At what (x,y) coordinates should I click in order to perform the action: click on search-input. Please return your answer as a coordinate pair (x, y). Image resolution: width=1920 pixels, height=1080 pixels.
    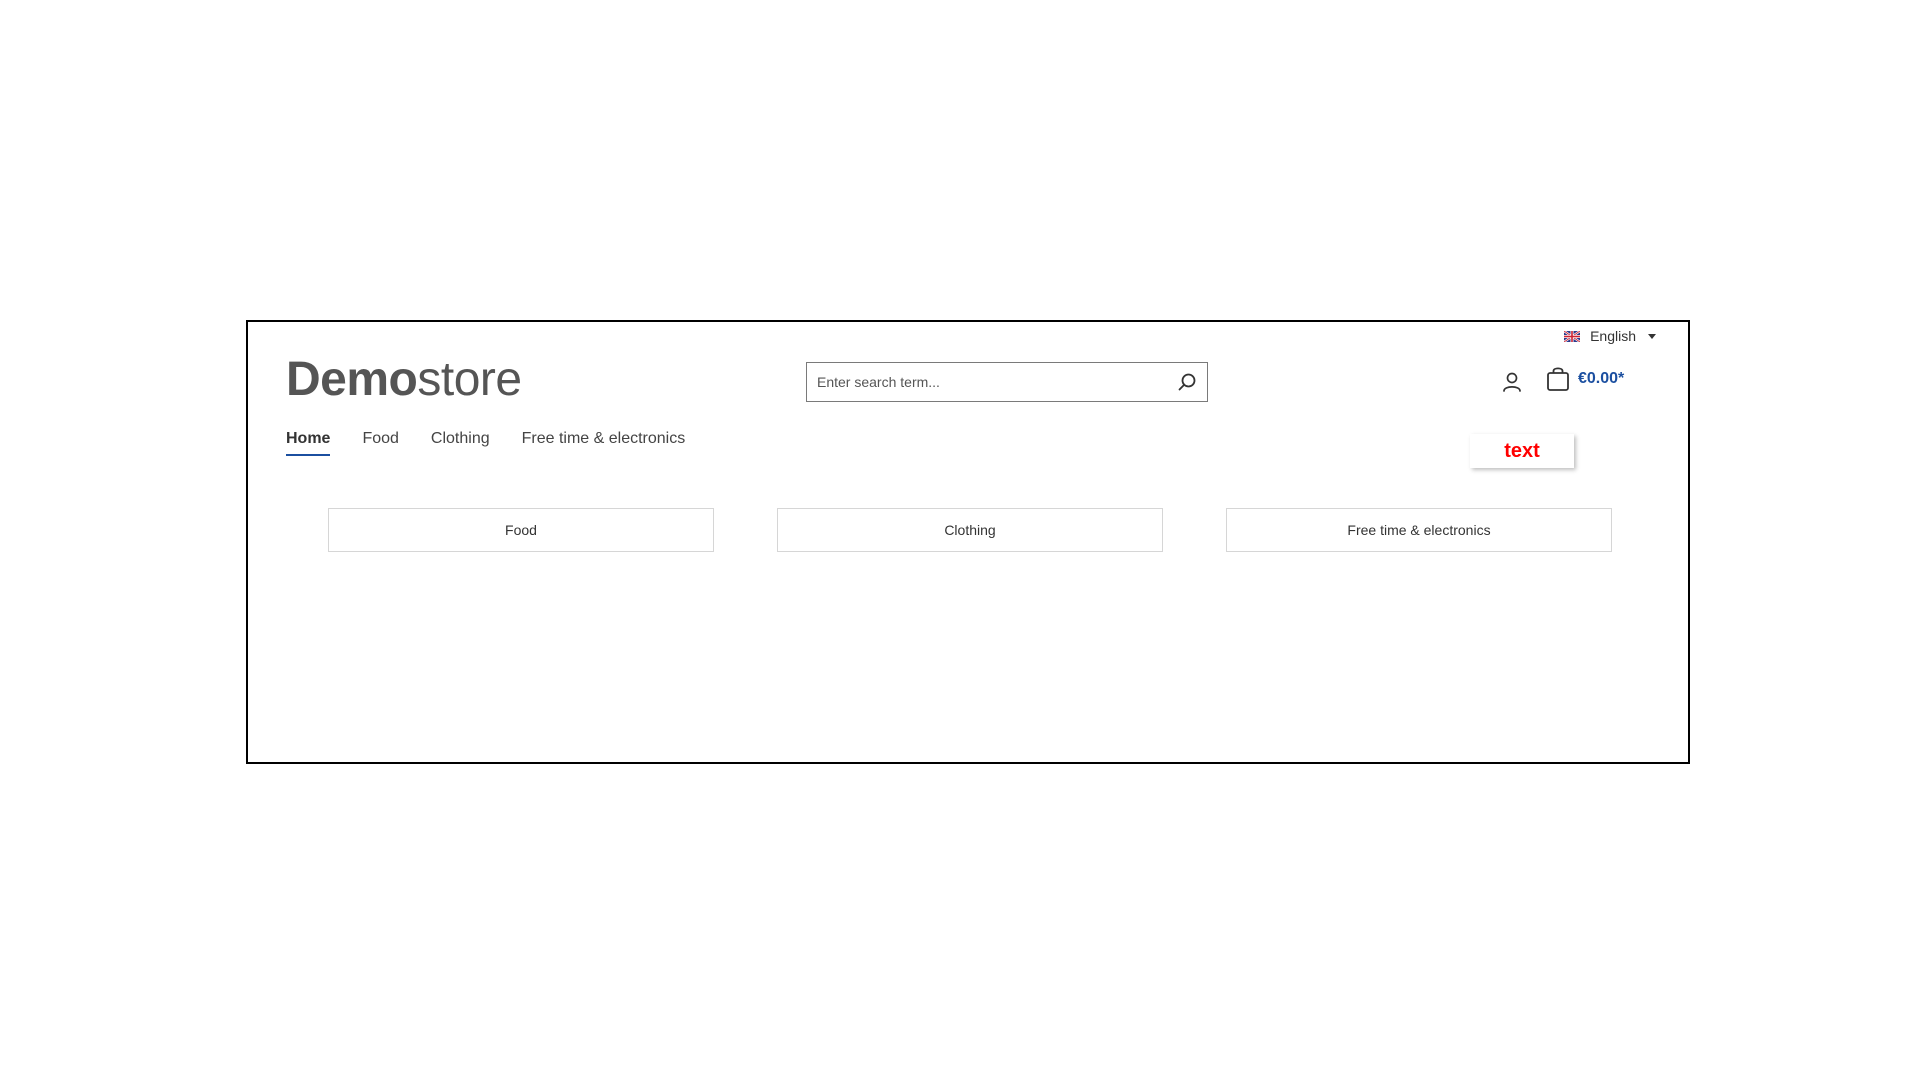
    Looking at the image, I should click on (987, 382).